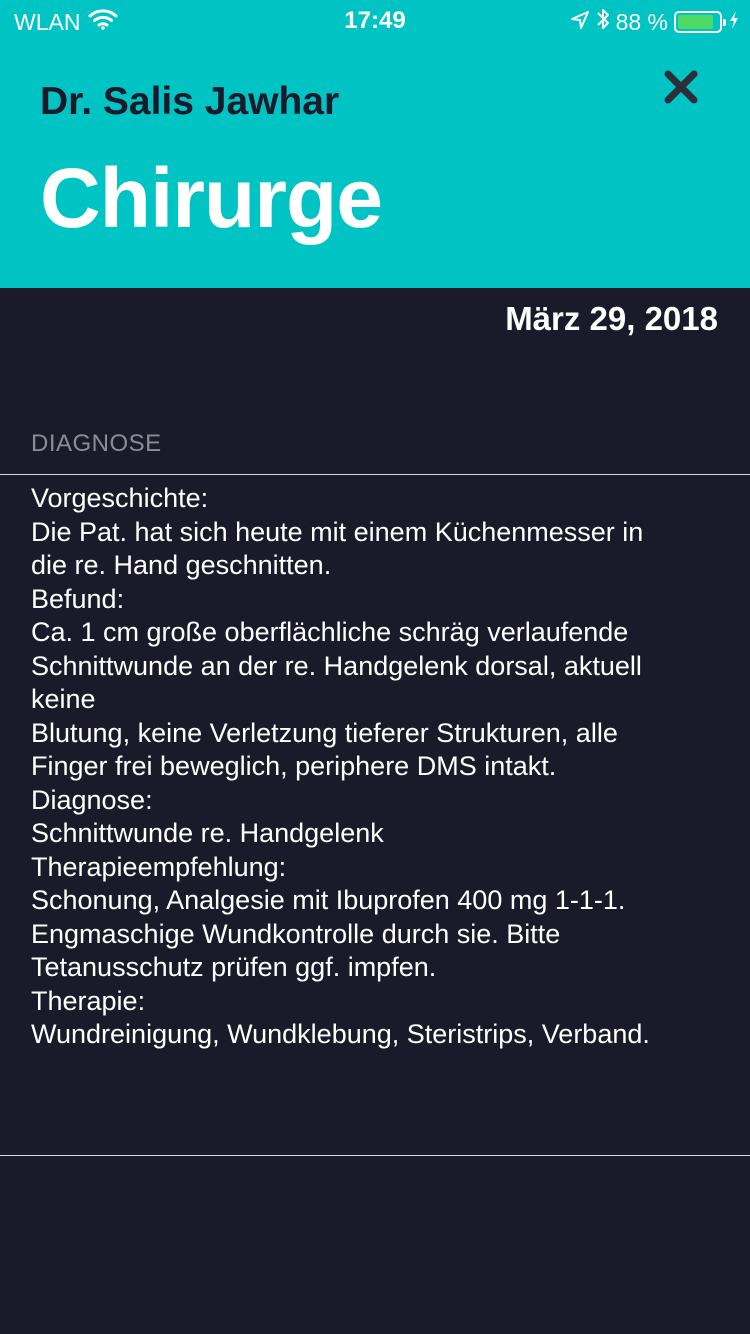 The image size is (750, 1334). Describe the element at coordinates (88, 1000) in the screenshot. I see `diagnosis-line: Therapie:` at that location.